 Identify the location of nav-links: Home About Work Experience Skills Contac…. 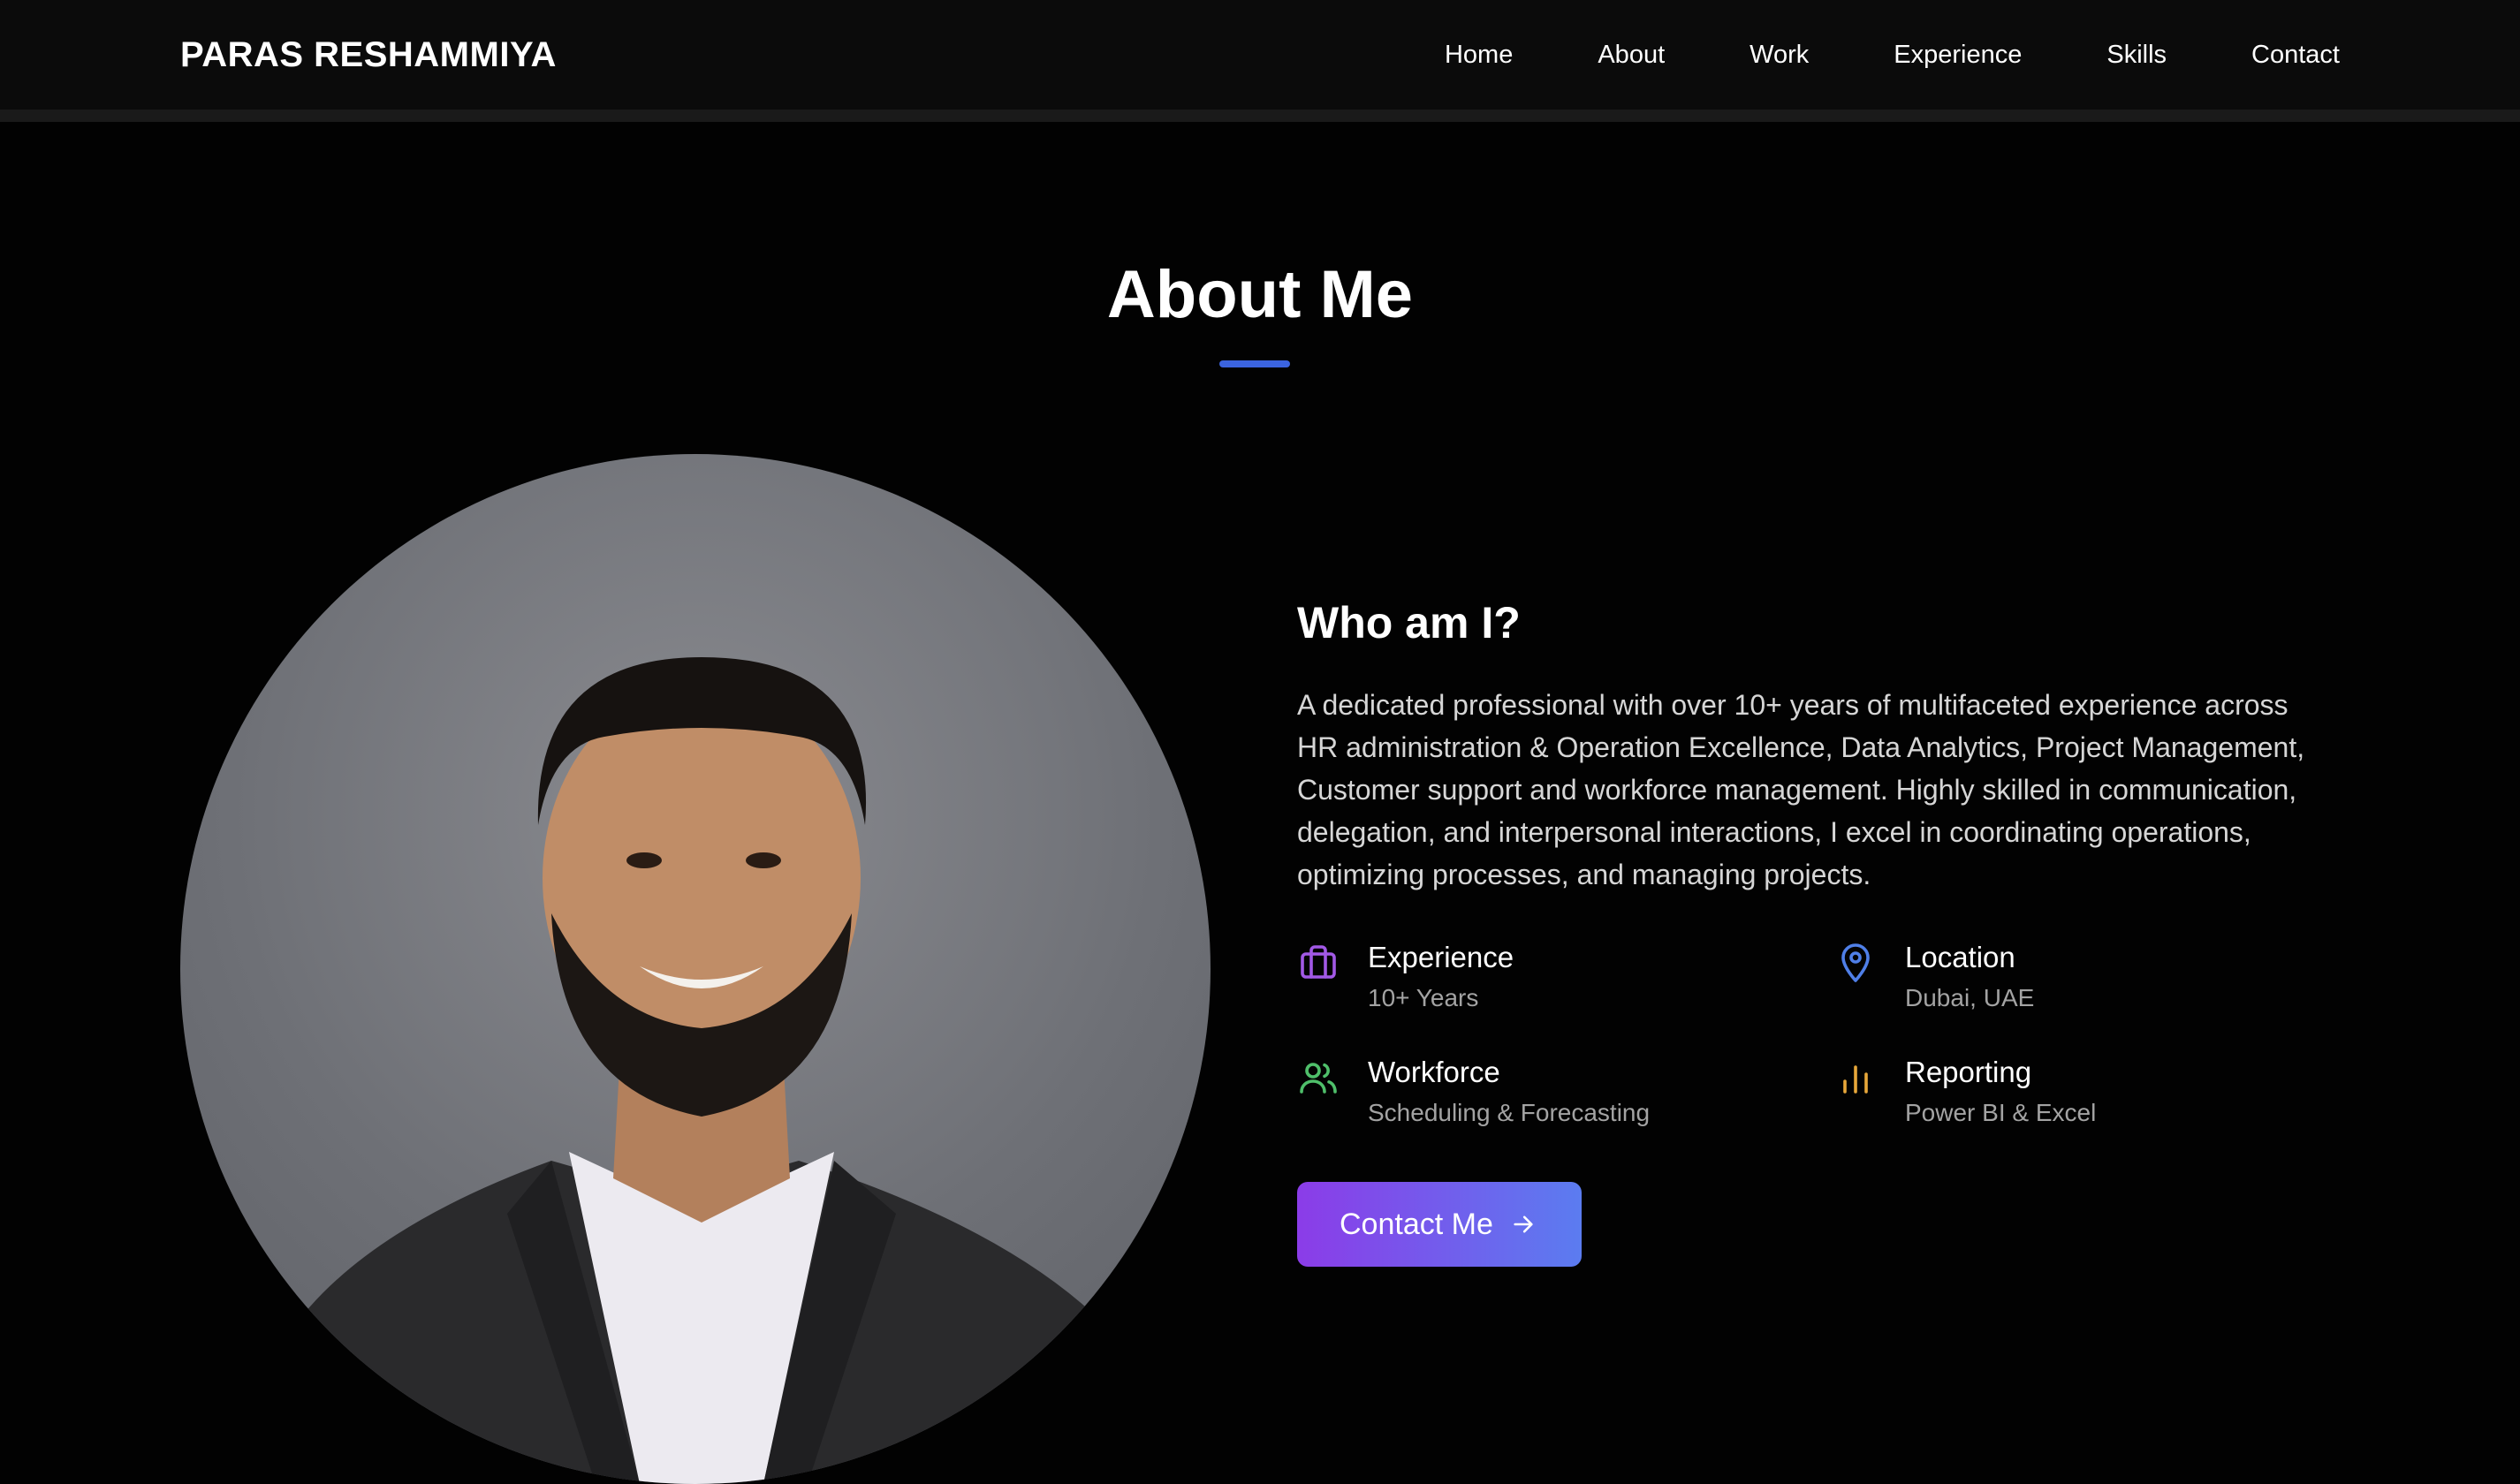
(1871, 55).